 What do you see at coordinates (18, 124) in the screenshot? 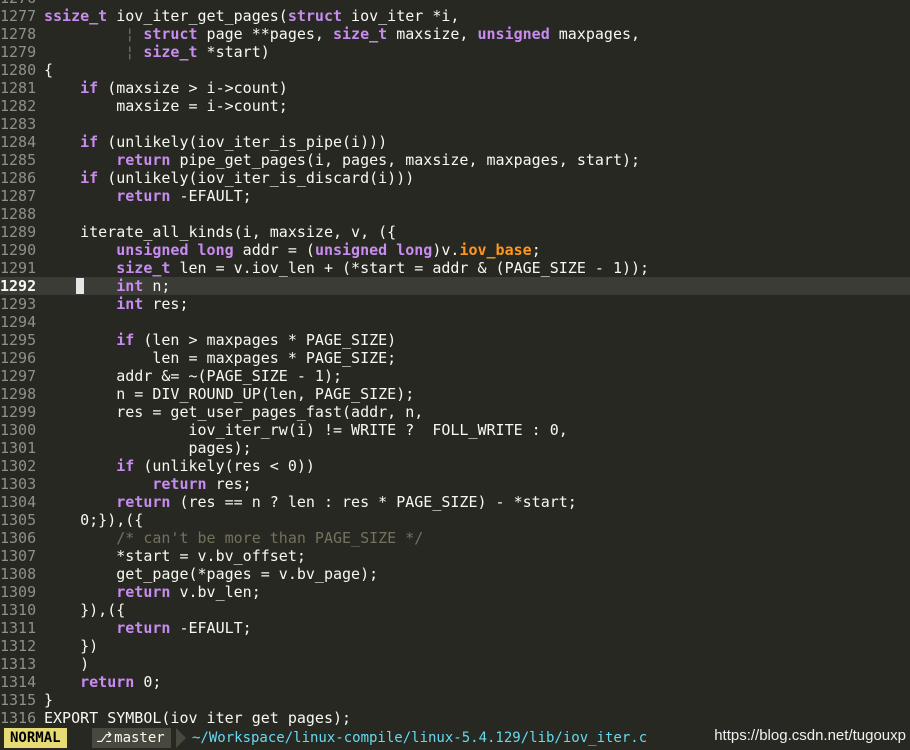
I see `line-number: 1283` at bounding box center [18, 124].